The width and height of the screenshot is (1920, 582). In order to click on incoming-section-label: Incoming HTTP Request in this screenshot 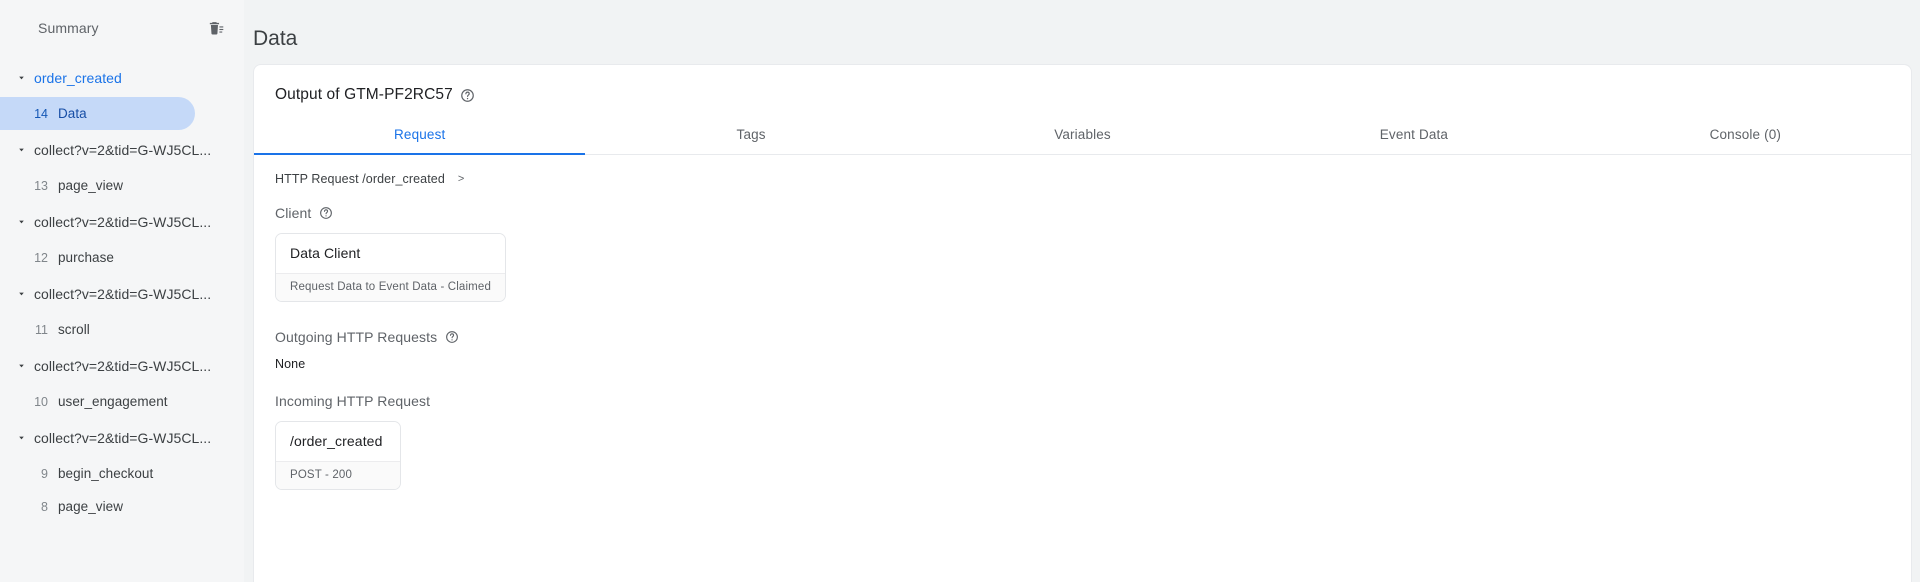, I will do `click(1093, 401)`.